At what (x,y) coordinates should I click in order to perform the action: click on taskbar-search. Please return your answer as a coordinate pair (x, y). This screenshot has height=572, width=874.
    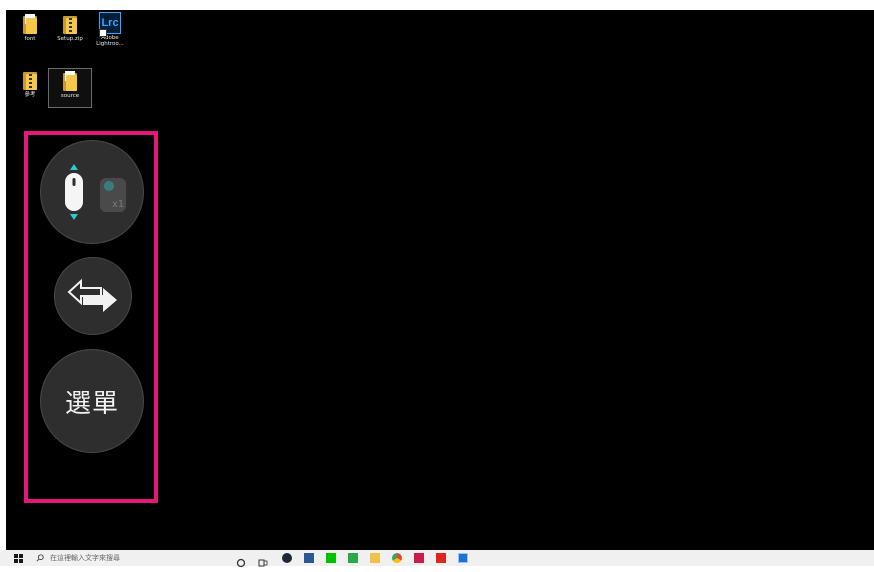
    Looking at the image, I should click on (121, 558).